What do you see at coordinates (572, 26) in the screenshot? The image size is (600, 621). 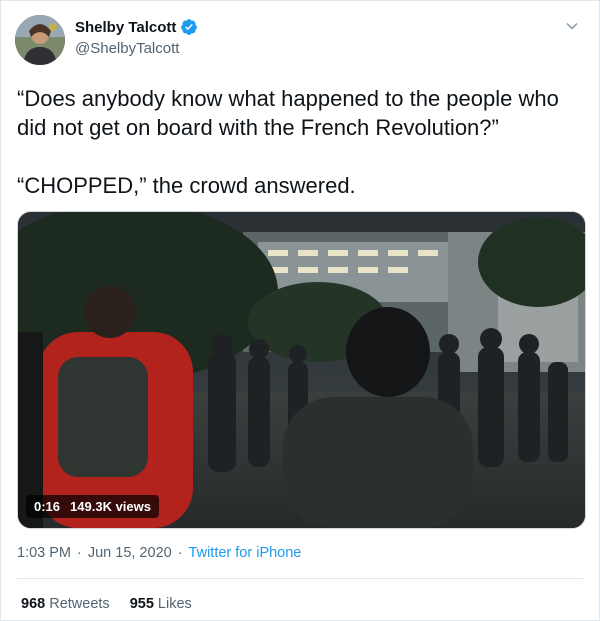 I see `chevron-down-icon` at bounding box center [572, 26].